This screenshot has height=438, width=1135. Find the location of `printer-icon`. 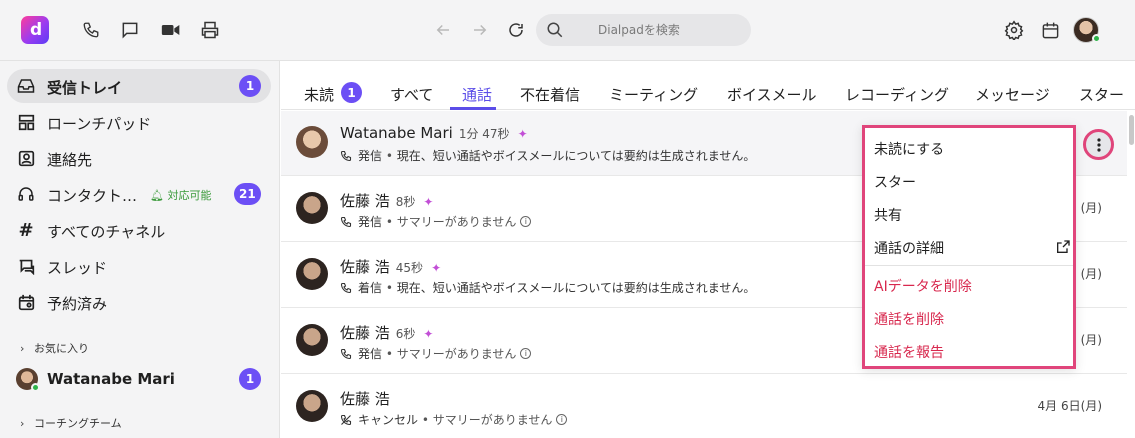

printer-icon is located at coordinates (210, 30).